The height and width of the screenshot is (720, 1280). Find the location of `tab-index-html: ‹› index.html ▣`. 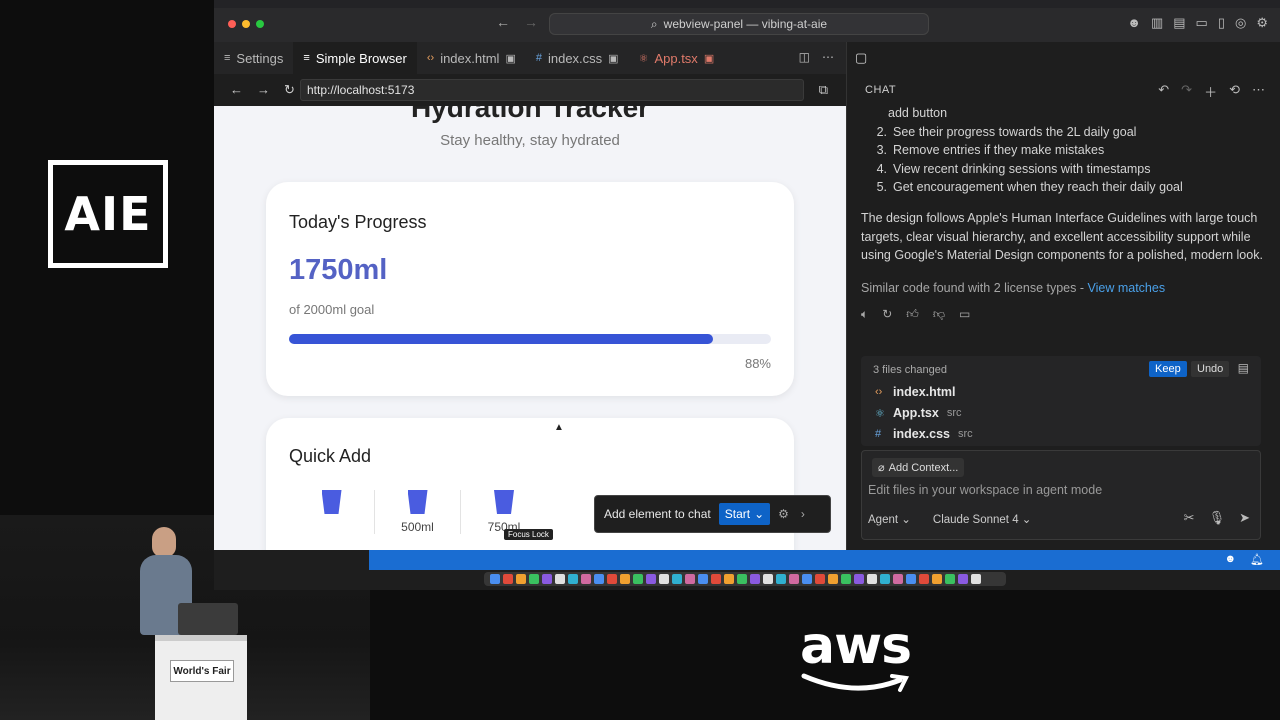

tab-index-html: ‹› index.html ▣ is located at coordinates (471, 58).